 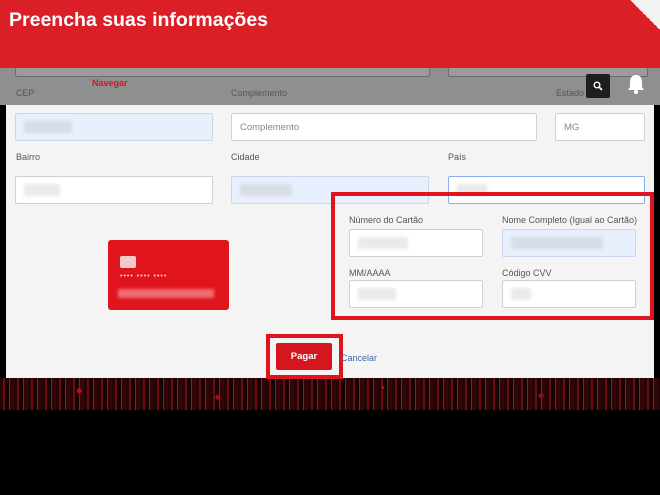 What do you see at coordinates (114, 190) in the screenshot?
I see `bairro-field` at bounding box center [114, 190].